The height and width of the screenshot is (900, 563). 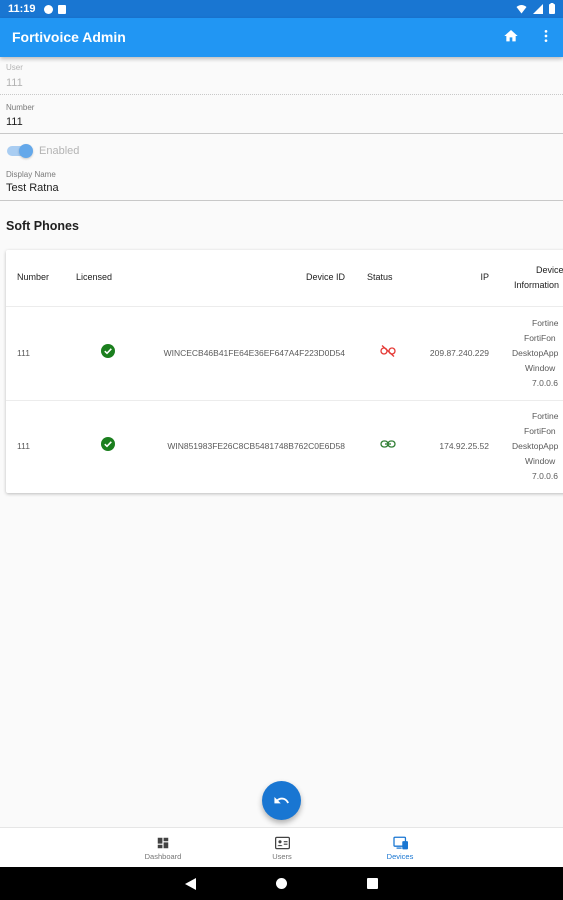 What do you see at coordinates (400, 843) in the screenshot?
I see `devices-icon` at bounding box center [400, 843].